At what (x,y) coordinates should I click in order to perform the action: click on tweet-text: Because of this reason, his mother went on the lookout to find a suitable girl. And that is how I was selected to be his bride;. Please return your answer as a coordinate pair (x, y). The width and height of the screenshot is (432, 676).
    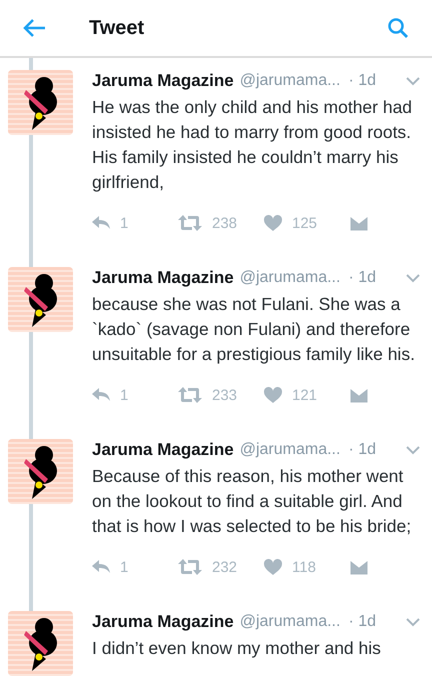
    Looking at the image, I should click on (252, 501).